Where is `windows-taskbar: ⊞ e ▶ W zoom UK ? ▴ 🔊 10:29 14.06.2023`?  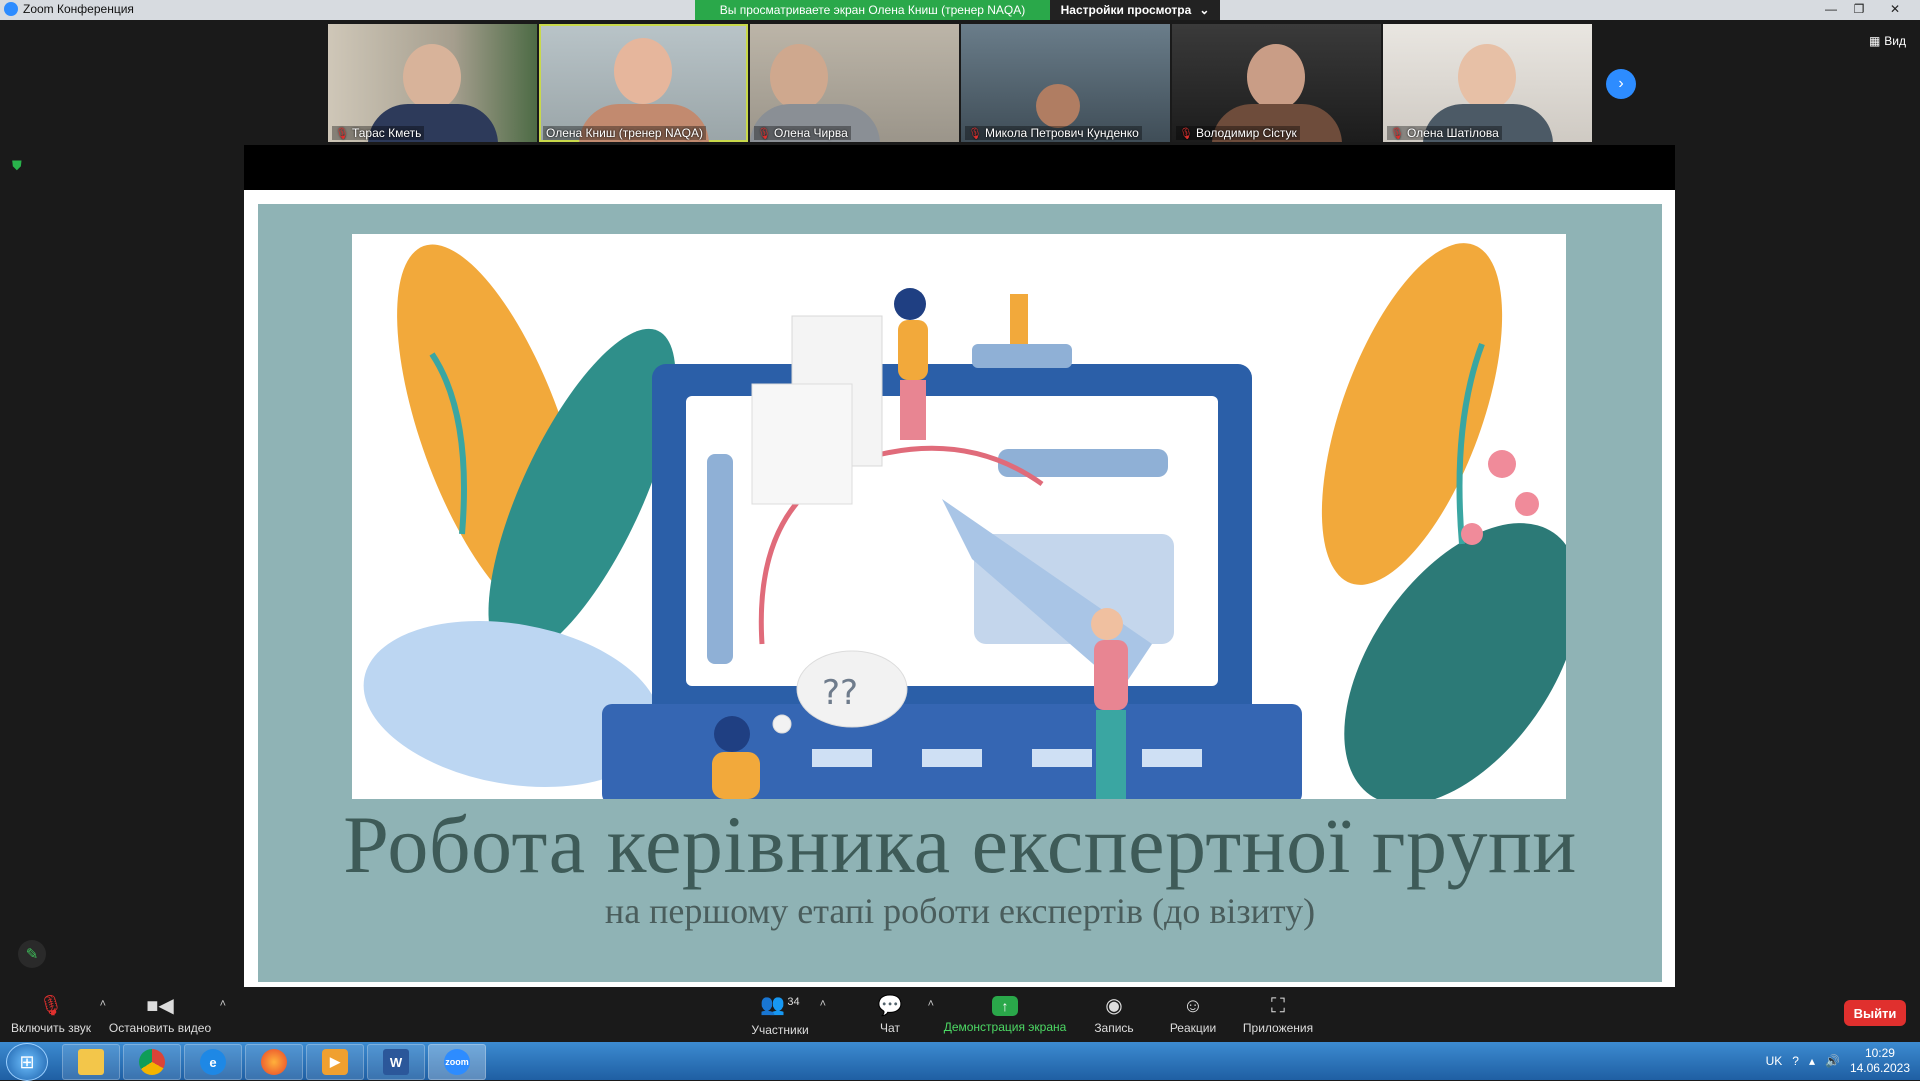 windows-taskbar: ⊞ e ▶ W zoom UK ? ▴ 🔊 10:29 14.06.2023 is located at coordinates (960, 1061).